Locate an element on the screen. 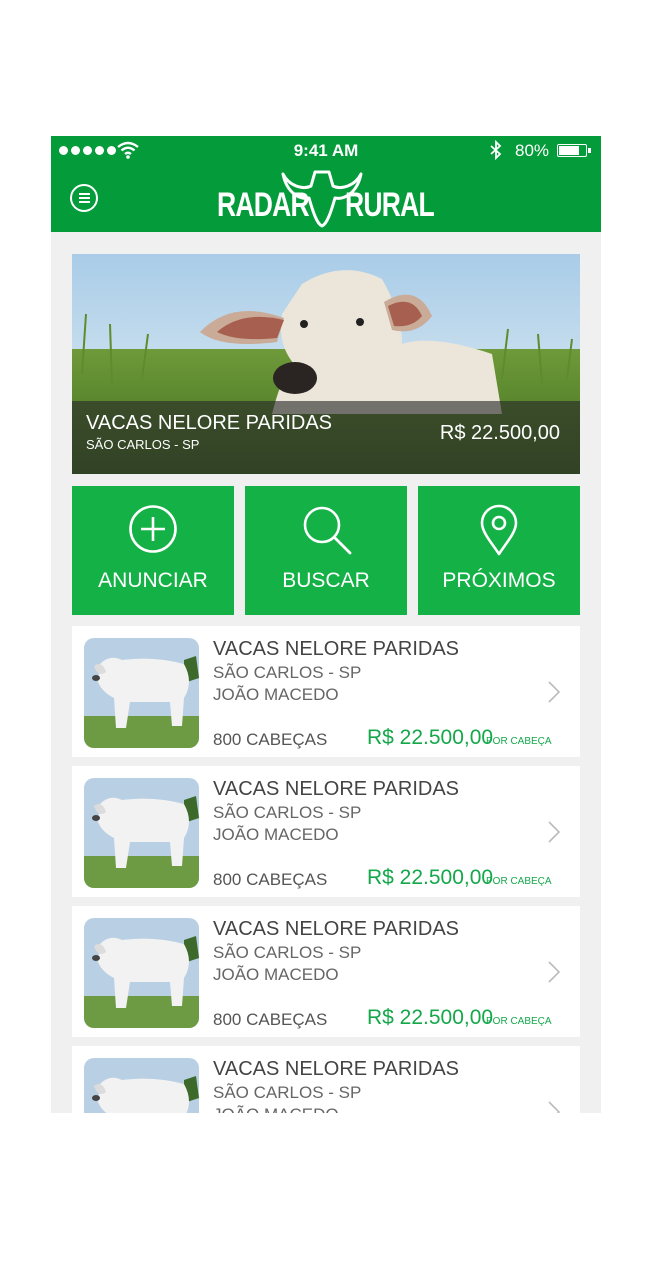  announce-label: ANUNCIAR is located at coordinates (153, 580).